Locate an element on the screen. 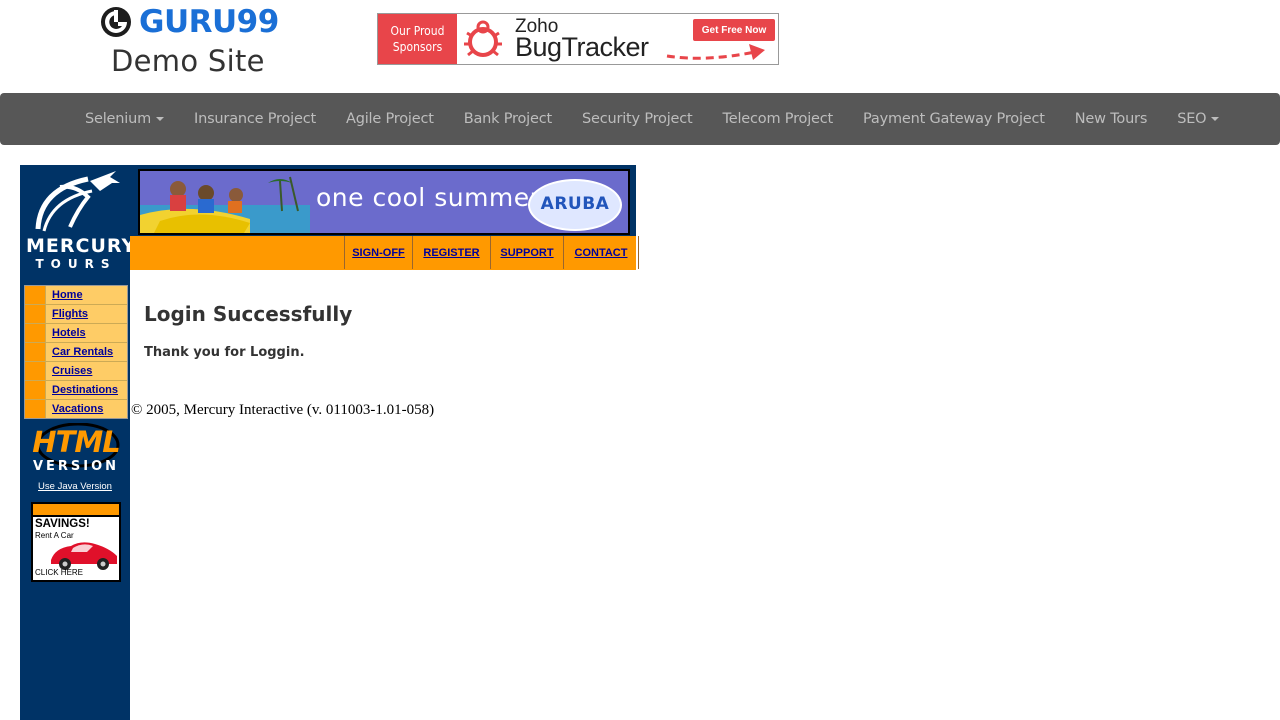 The height and width of the screenshot is (720, 1280). nav-item-security-project: Security Project is located at coordinates (637, 119).